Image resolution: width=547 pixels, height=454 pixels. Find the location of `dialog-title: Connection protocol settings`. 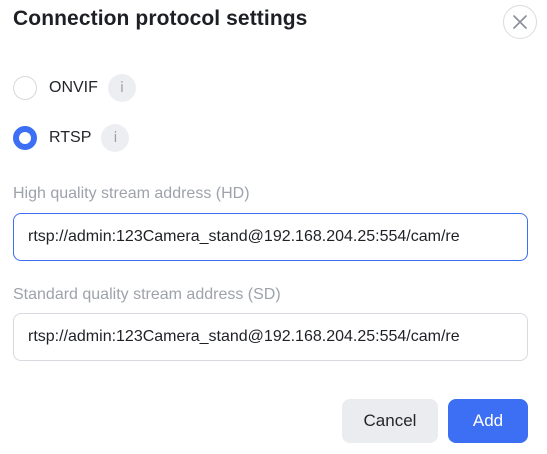

dialog-title: Connection protocol settings is located at coordinates (160, 18).